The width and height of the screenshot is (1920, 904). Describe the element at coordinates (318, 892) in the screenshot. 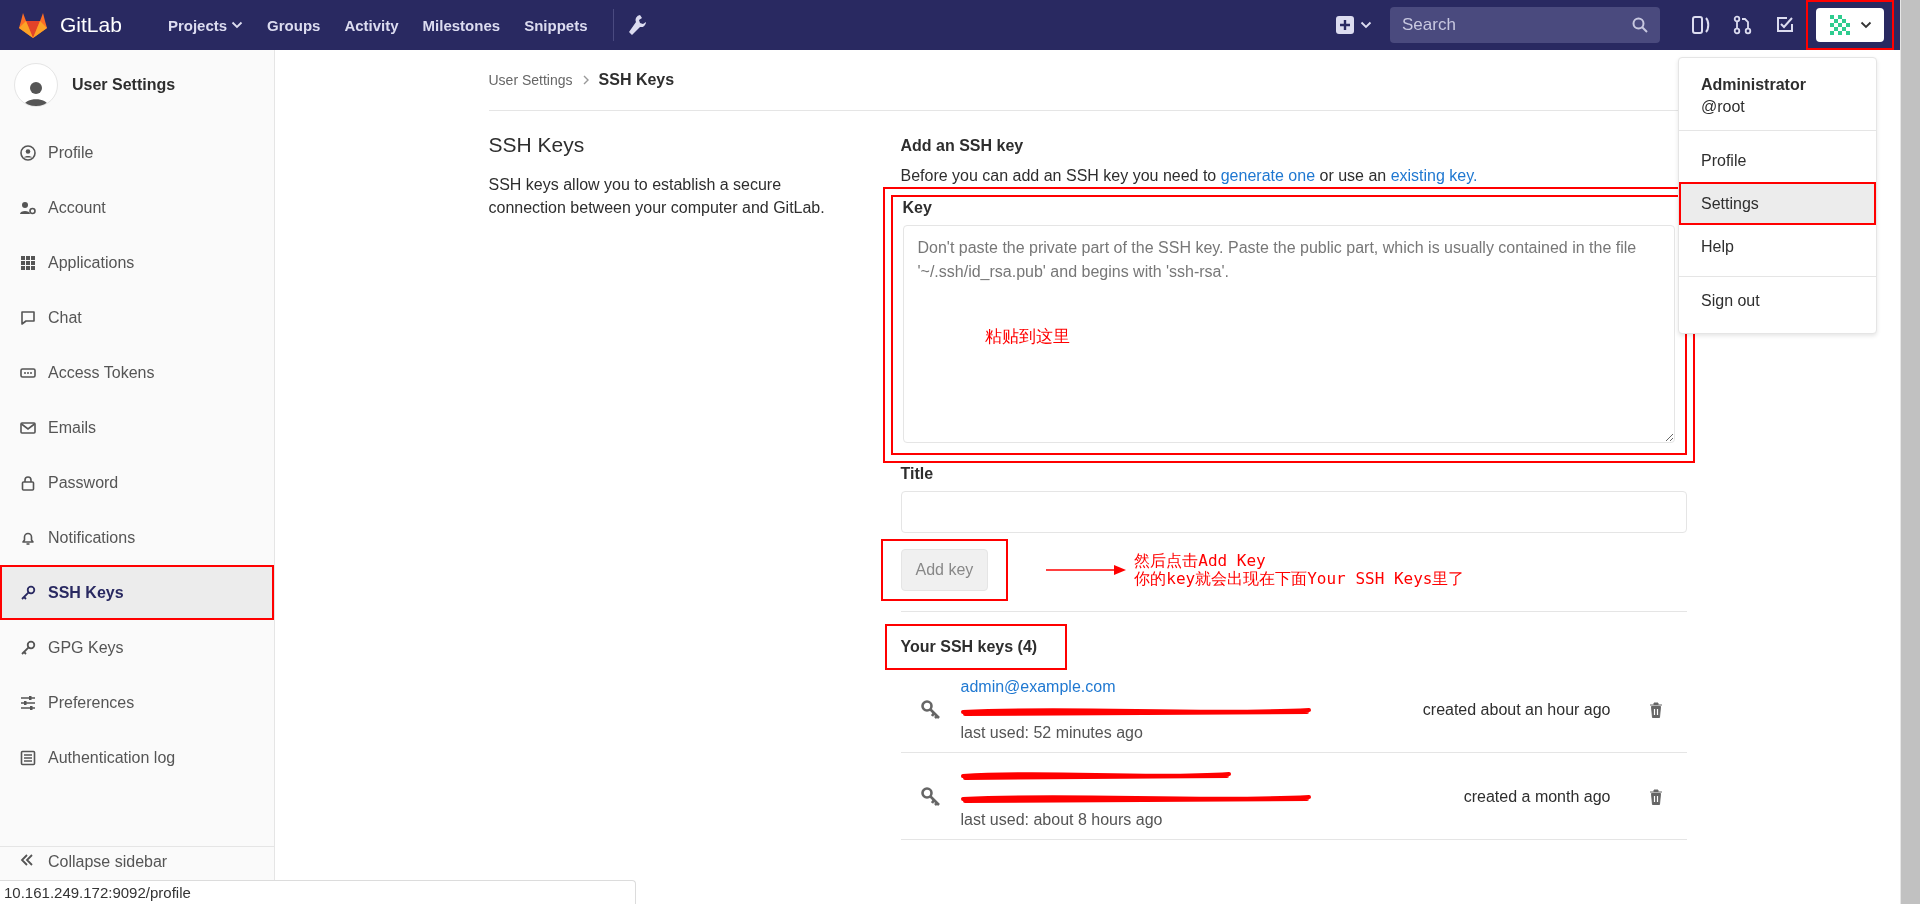

I see `url-tooltip: 10.161.249.172:9092/profile` at that location.